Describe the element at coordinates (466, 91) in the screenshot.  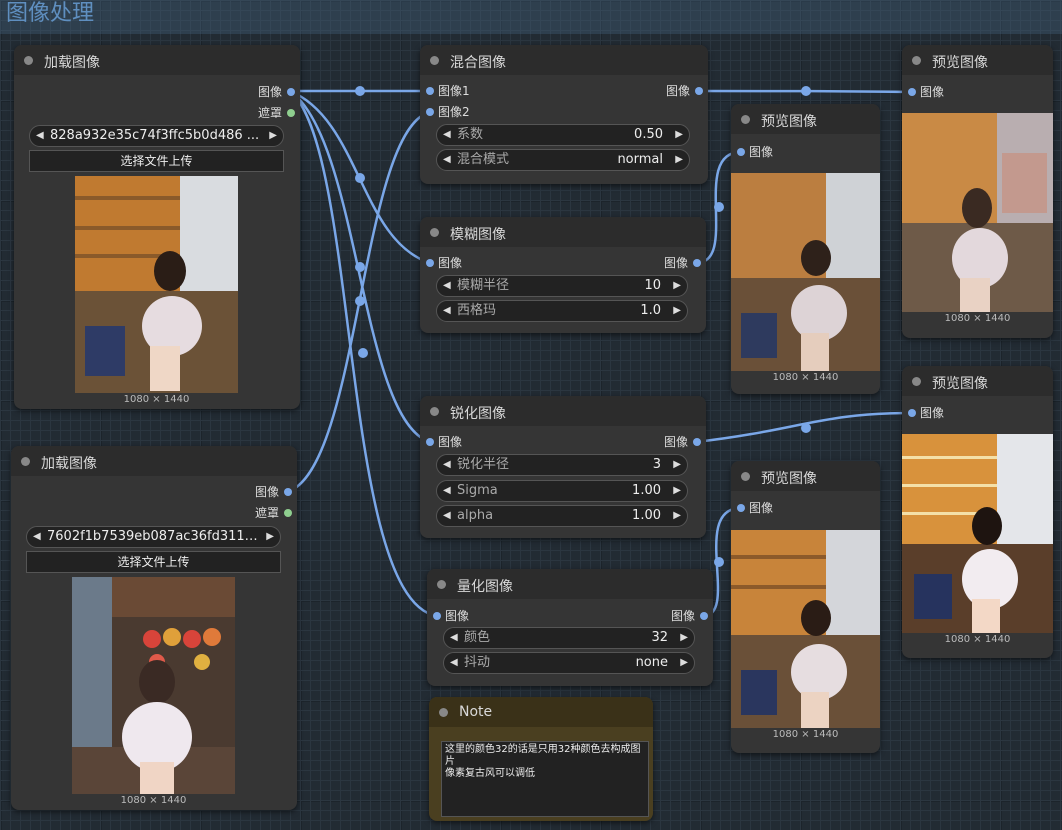
I see `input-port-image1: 图像1` at that location.